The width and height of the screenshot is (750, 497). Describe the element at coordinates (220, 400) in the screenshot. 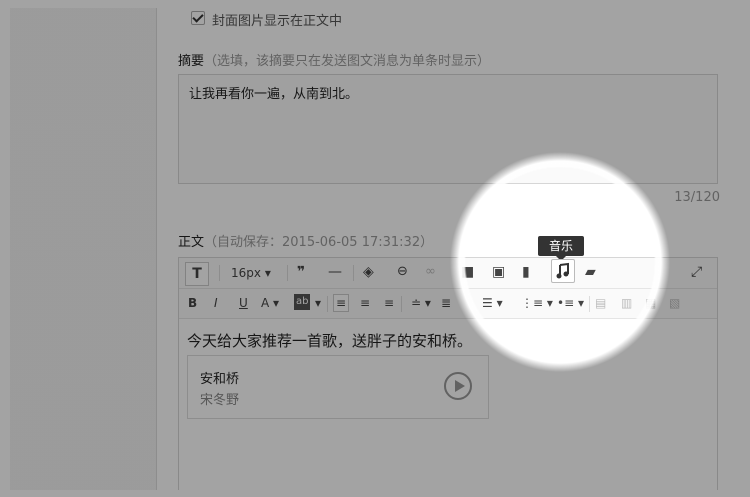

I see `music-artist: 宋冬野` at that location.